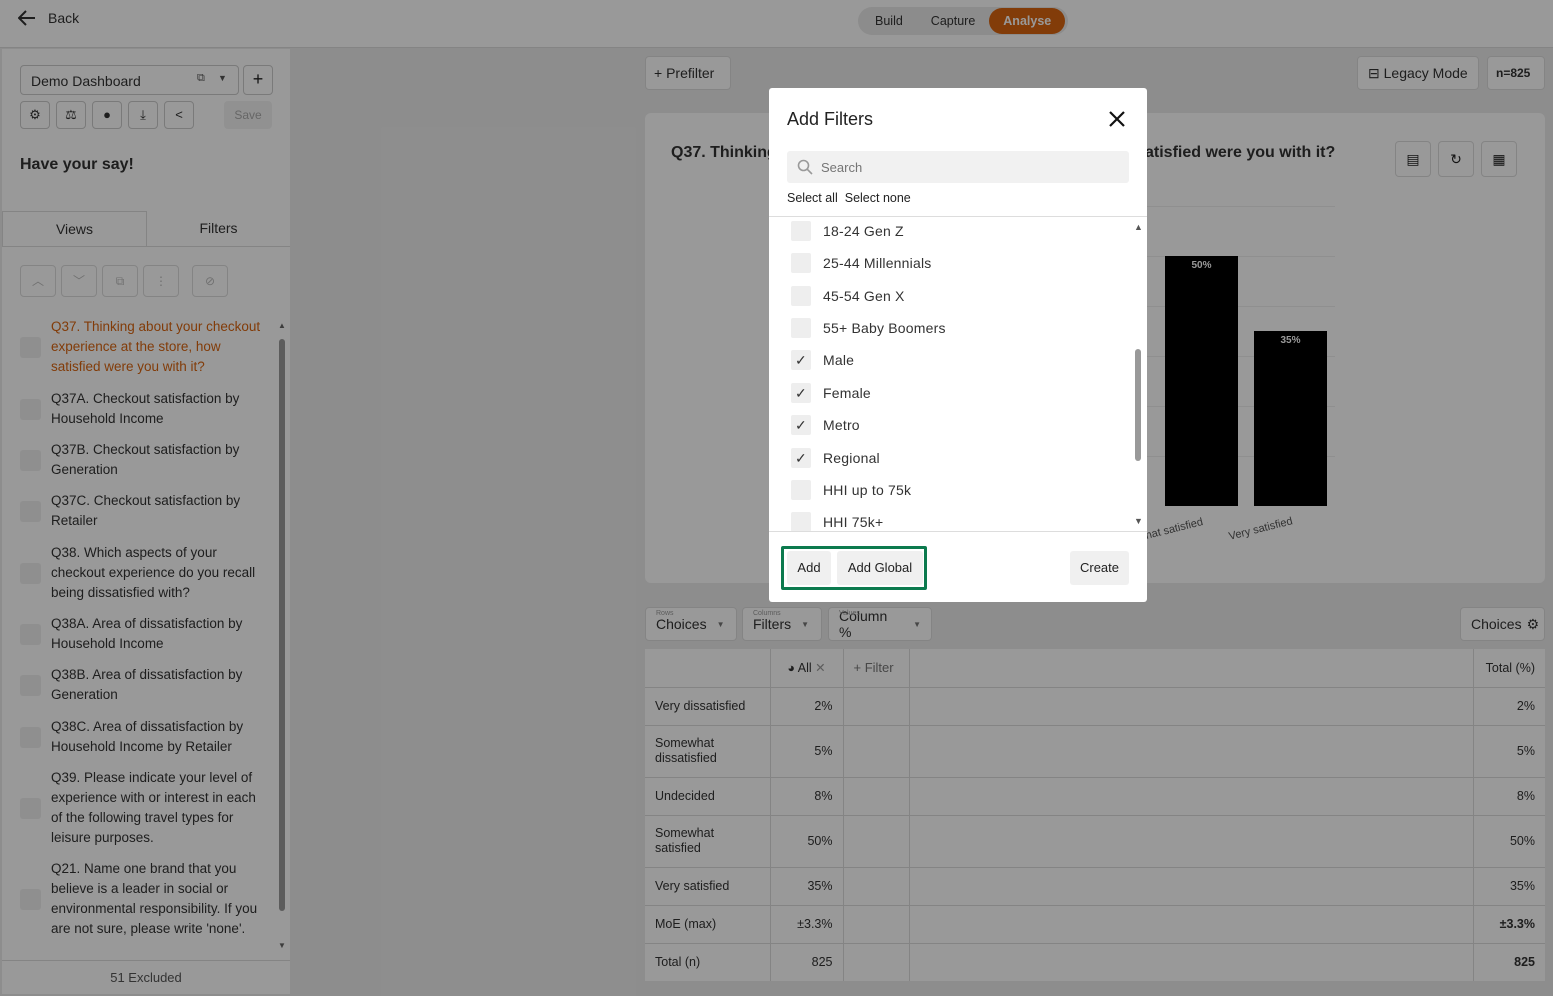 The width and height of the screenshot is (1553, 996). What do you see at coordinates (880, 568) in the screenshot?
I see `add-global-button: Add Global` at bounding box center [880, 568].